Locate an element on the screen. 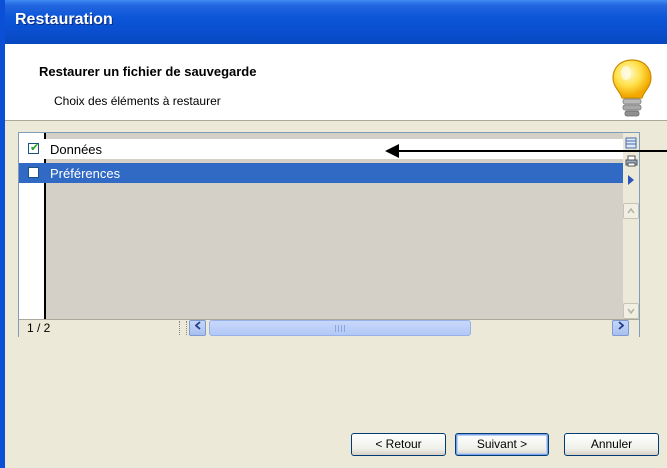  list-side-toolbar is located at coordinates (631, 226).